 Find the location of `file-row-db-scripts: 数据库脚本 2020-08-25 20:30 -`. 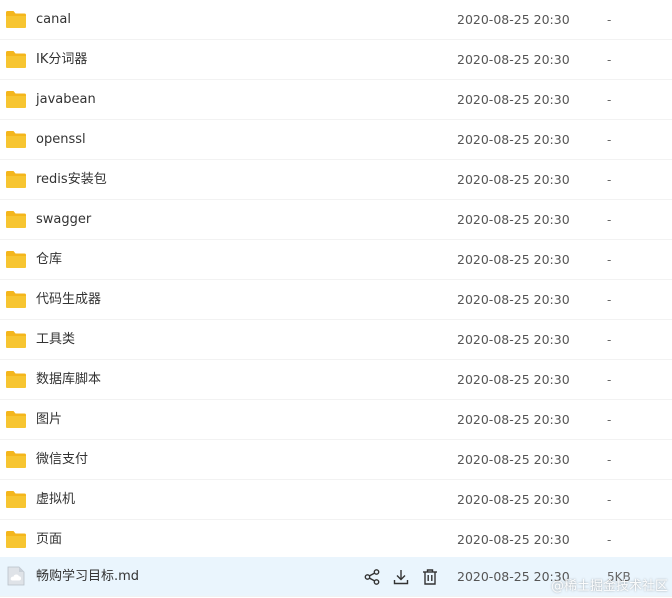

file-row-db-scripts: 数据库脚本 2020-08-25 20:30 - is located at coordinates (336, 380).